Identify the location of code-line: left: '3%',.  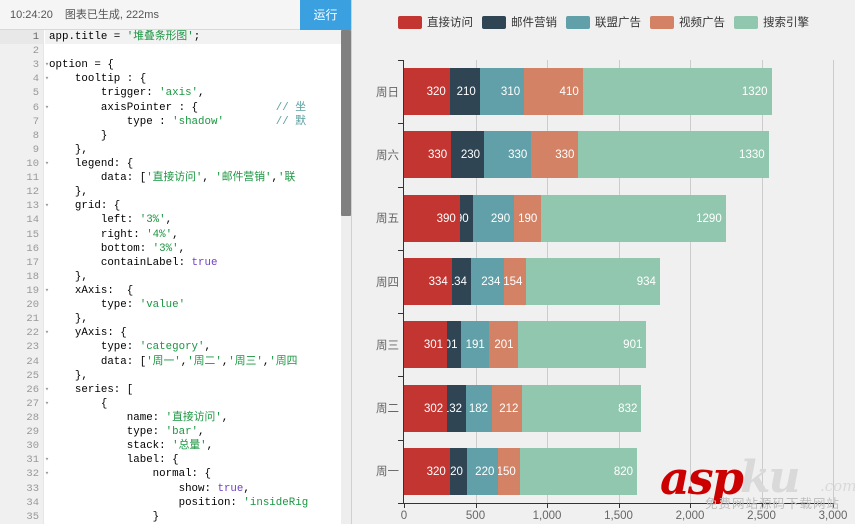
(193, 220).